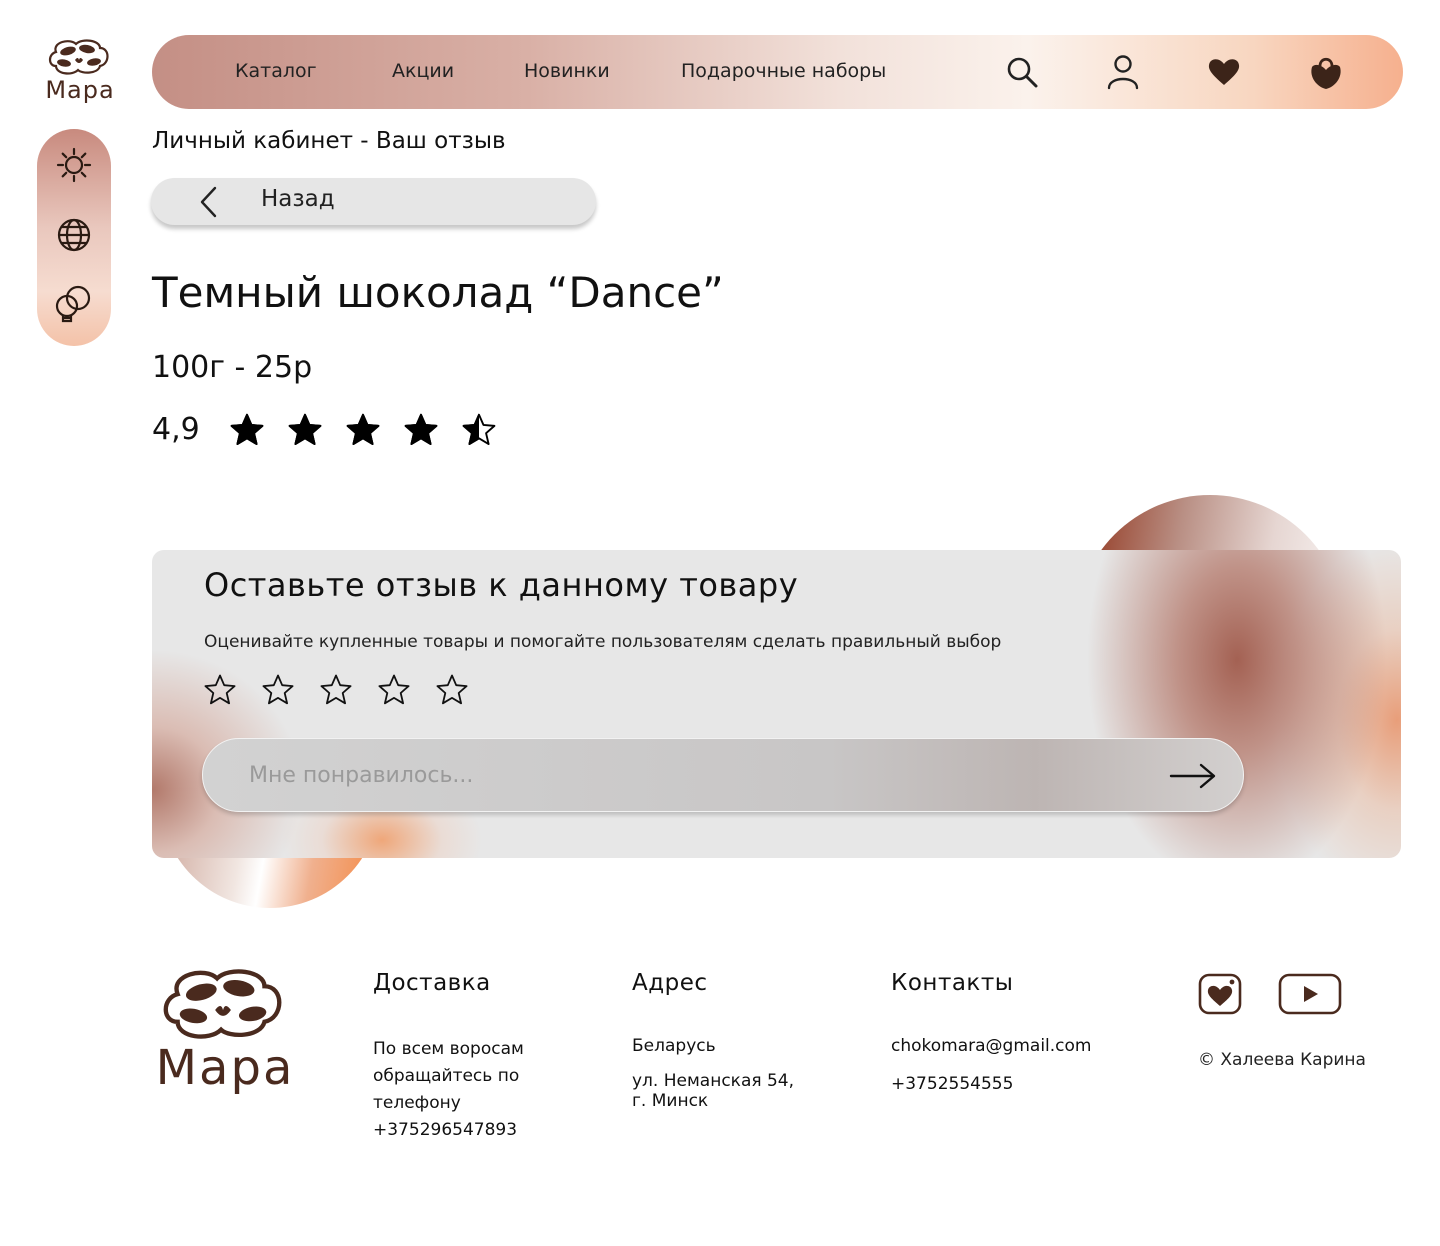 Image resolution: width=1440 pixels, height=1246 pixels. Describe the element at coordinates (448, 1049) in the screenshot. I see `footer-delivery-line: По всем воросам` at that location.